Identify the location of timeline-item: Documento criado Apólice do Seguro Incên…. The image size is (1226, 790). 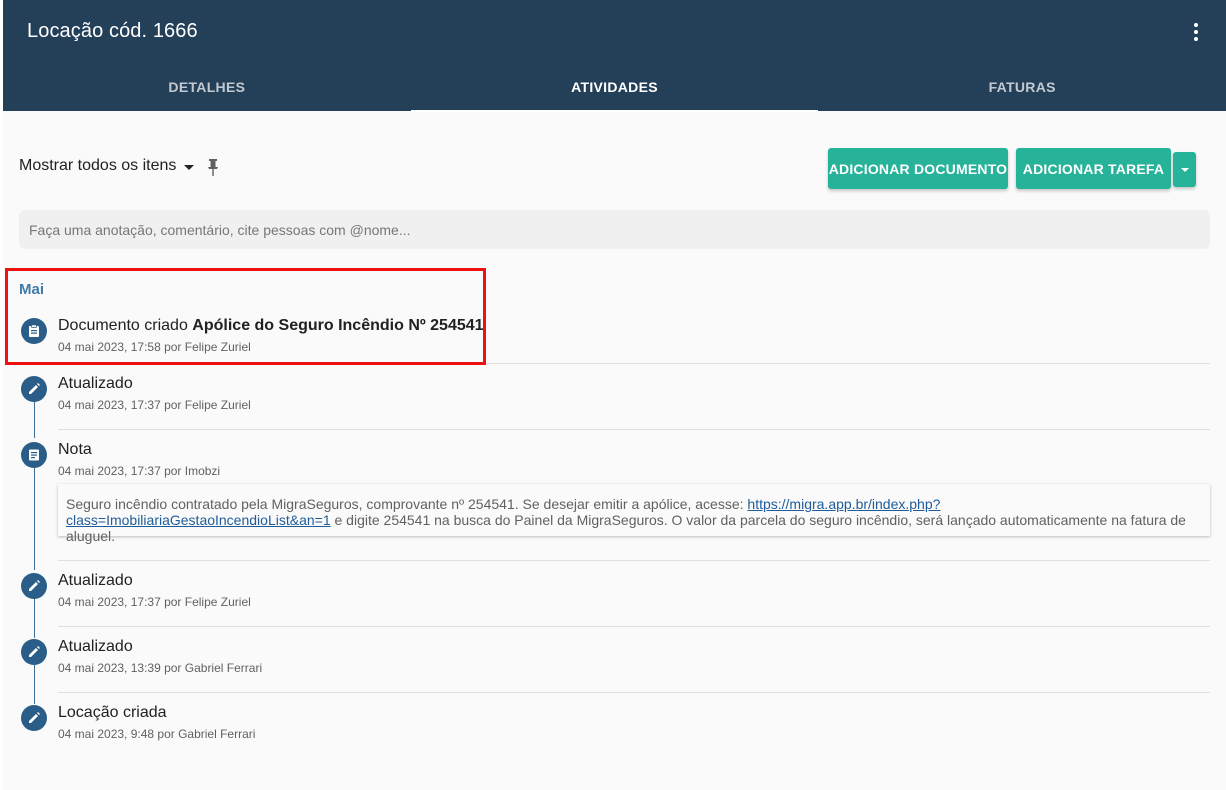
(614, 339).